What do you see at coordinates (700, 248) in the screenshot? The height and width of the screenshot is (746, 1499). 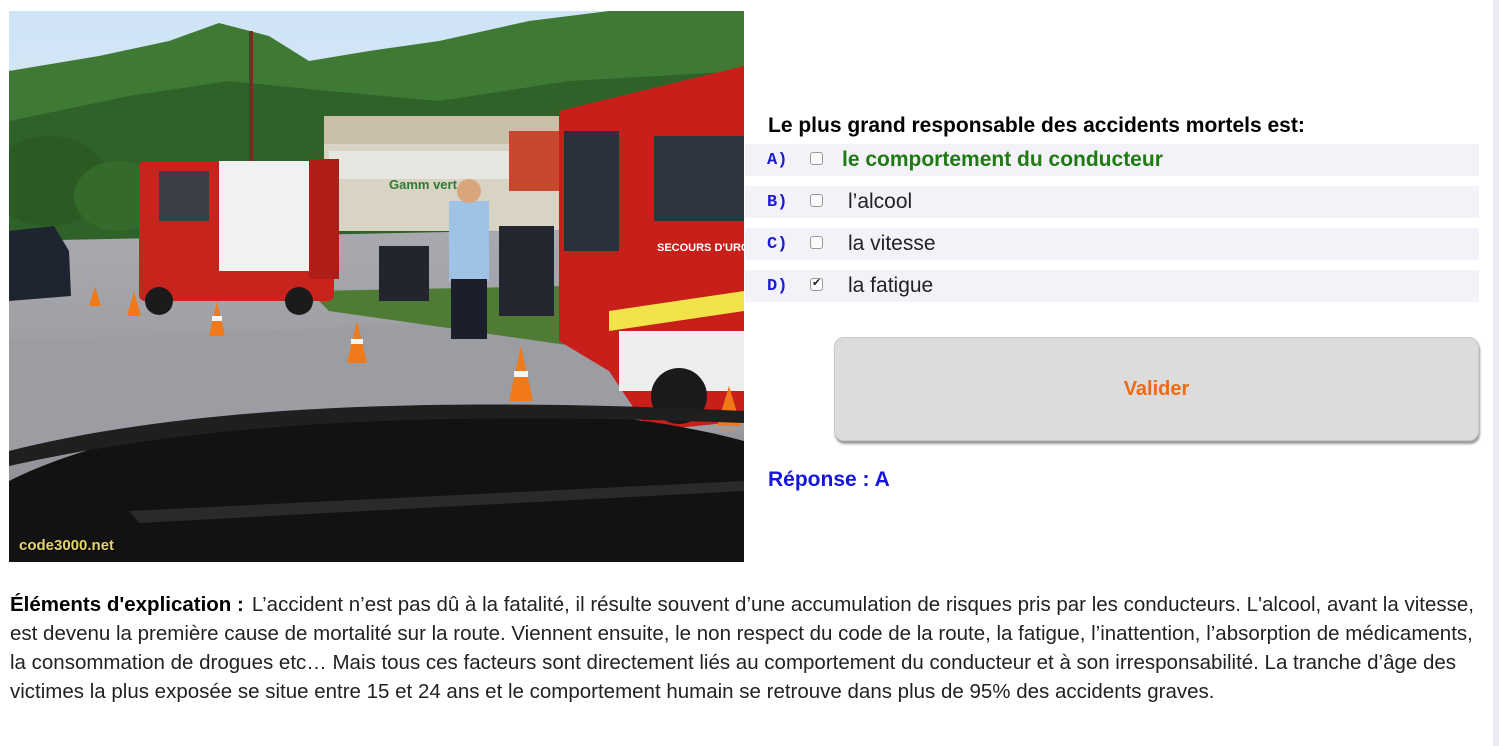 I see `truck-label-text: SECOURS D'URGENCE` at bounding box center [700, 248].